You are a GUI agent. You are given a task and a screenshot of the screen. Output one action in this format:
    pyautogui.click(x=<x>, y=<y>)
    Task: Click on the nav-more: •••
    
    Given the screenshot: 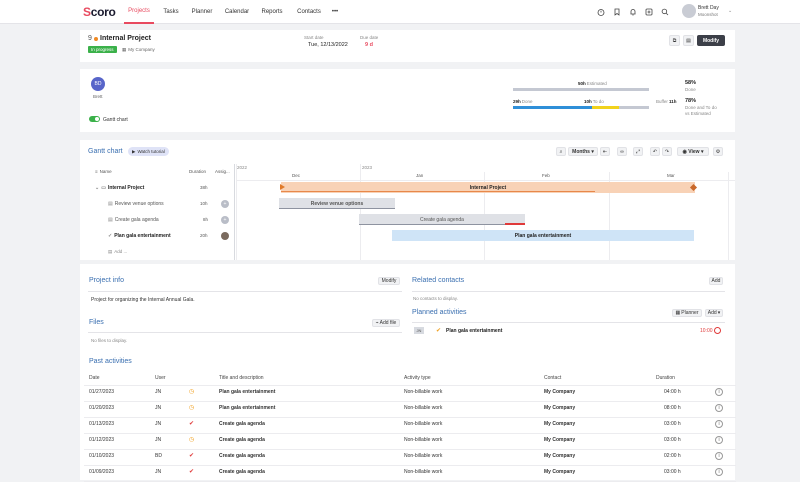 What is the action you would take?
    pyautogui.click(x=335, y=12)
    